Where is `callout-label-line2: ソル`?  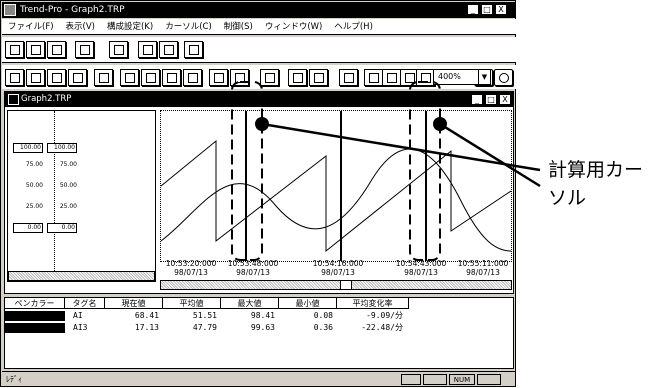
callout-label-line2: ソル is located at coordinates (567, 198).